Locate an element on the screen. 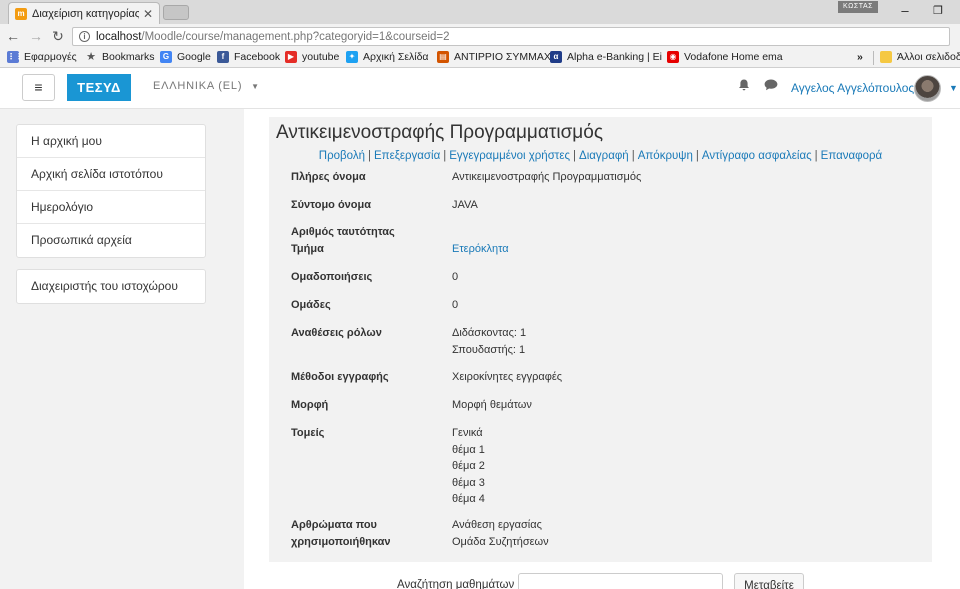  browser-tabstrip: m Διαχείριση κατηγορίας κ ✕ ΚΩΣΤΑΣ – ❐ is located at coordinates (480, 12).